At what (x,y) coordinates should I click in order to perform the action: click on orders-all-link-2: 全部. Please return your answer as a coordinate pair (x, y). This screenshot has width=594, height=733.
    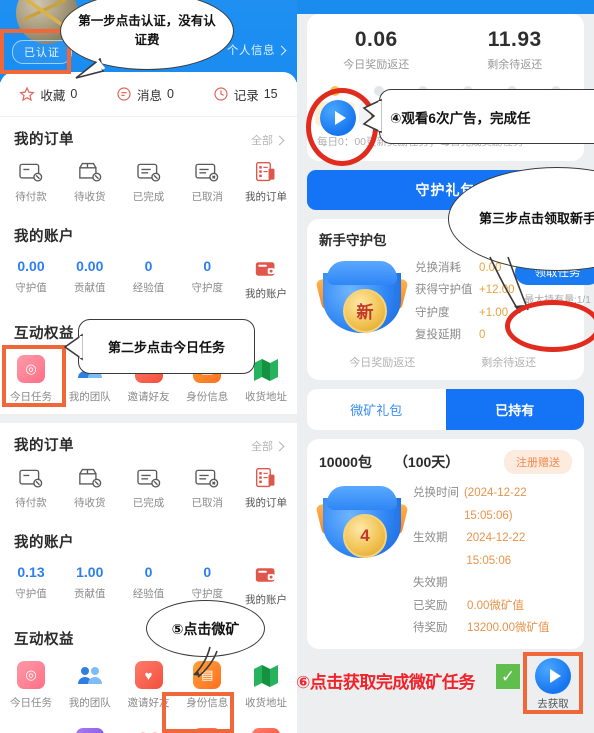
    Looking at the image, I should click on (268, 446).